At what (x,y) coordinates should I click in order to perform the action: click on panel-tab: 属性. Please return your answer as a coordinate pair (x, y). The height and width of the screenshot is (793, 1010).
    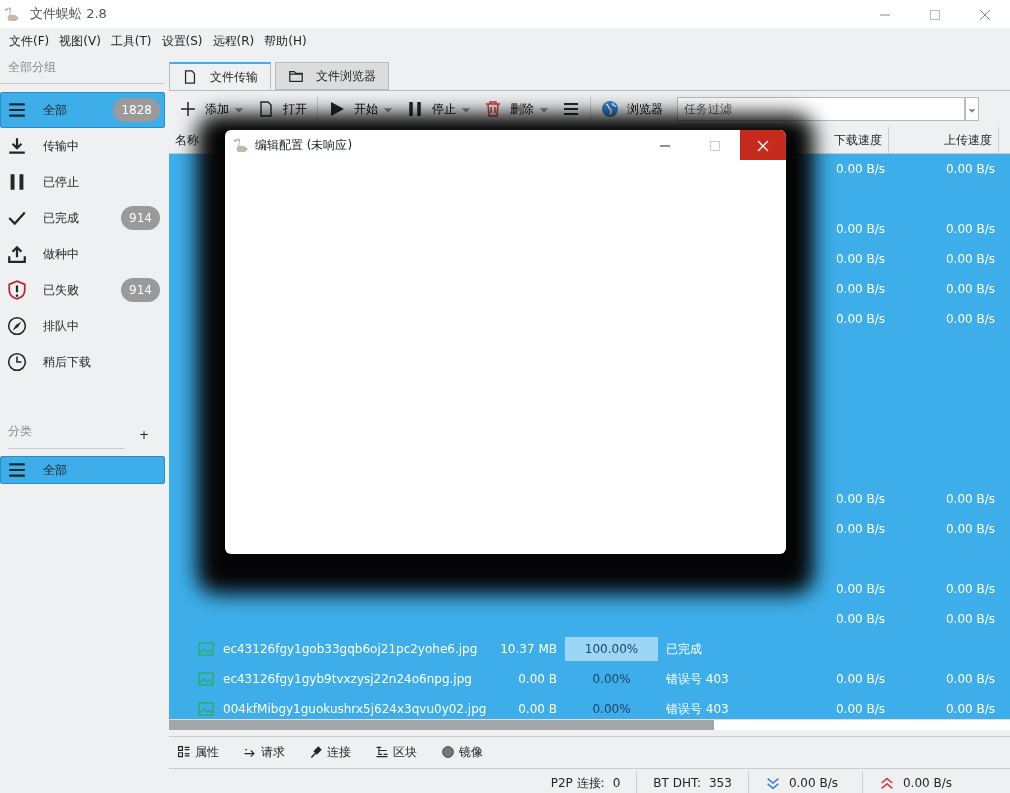
    Looking at the image, I should click on (198, 751).